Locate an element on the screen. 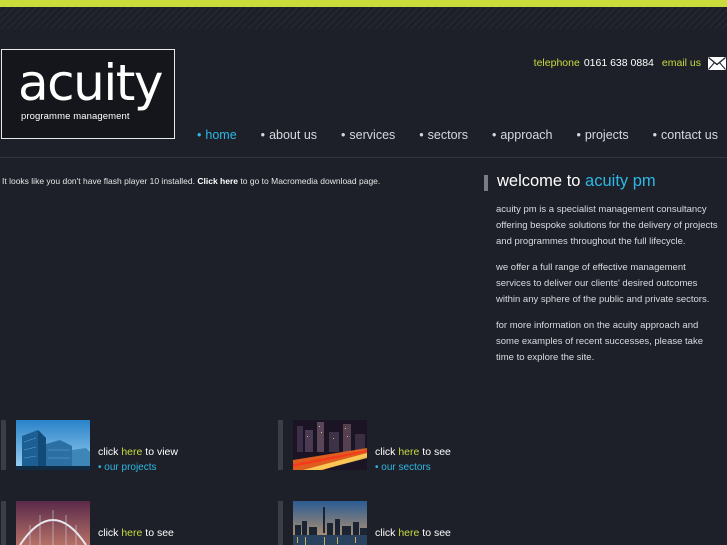 The width and height of the screenshot is (727, 545). welcome-marker is located at coordinates (486, 183).